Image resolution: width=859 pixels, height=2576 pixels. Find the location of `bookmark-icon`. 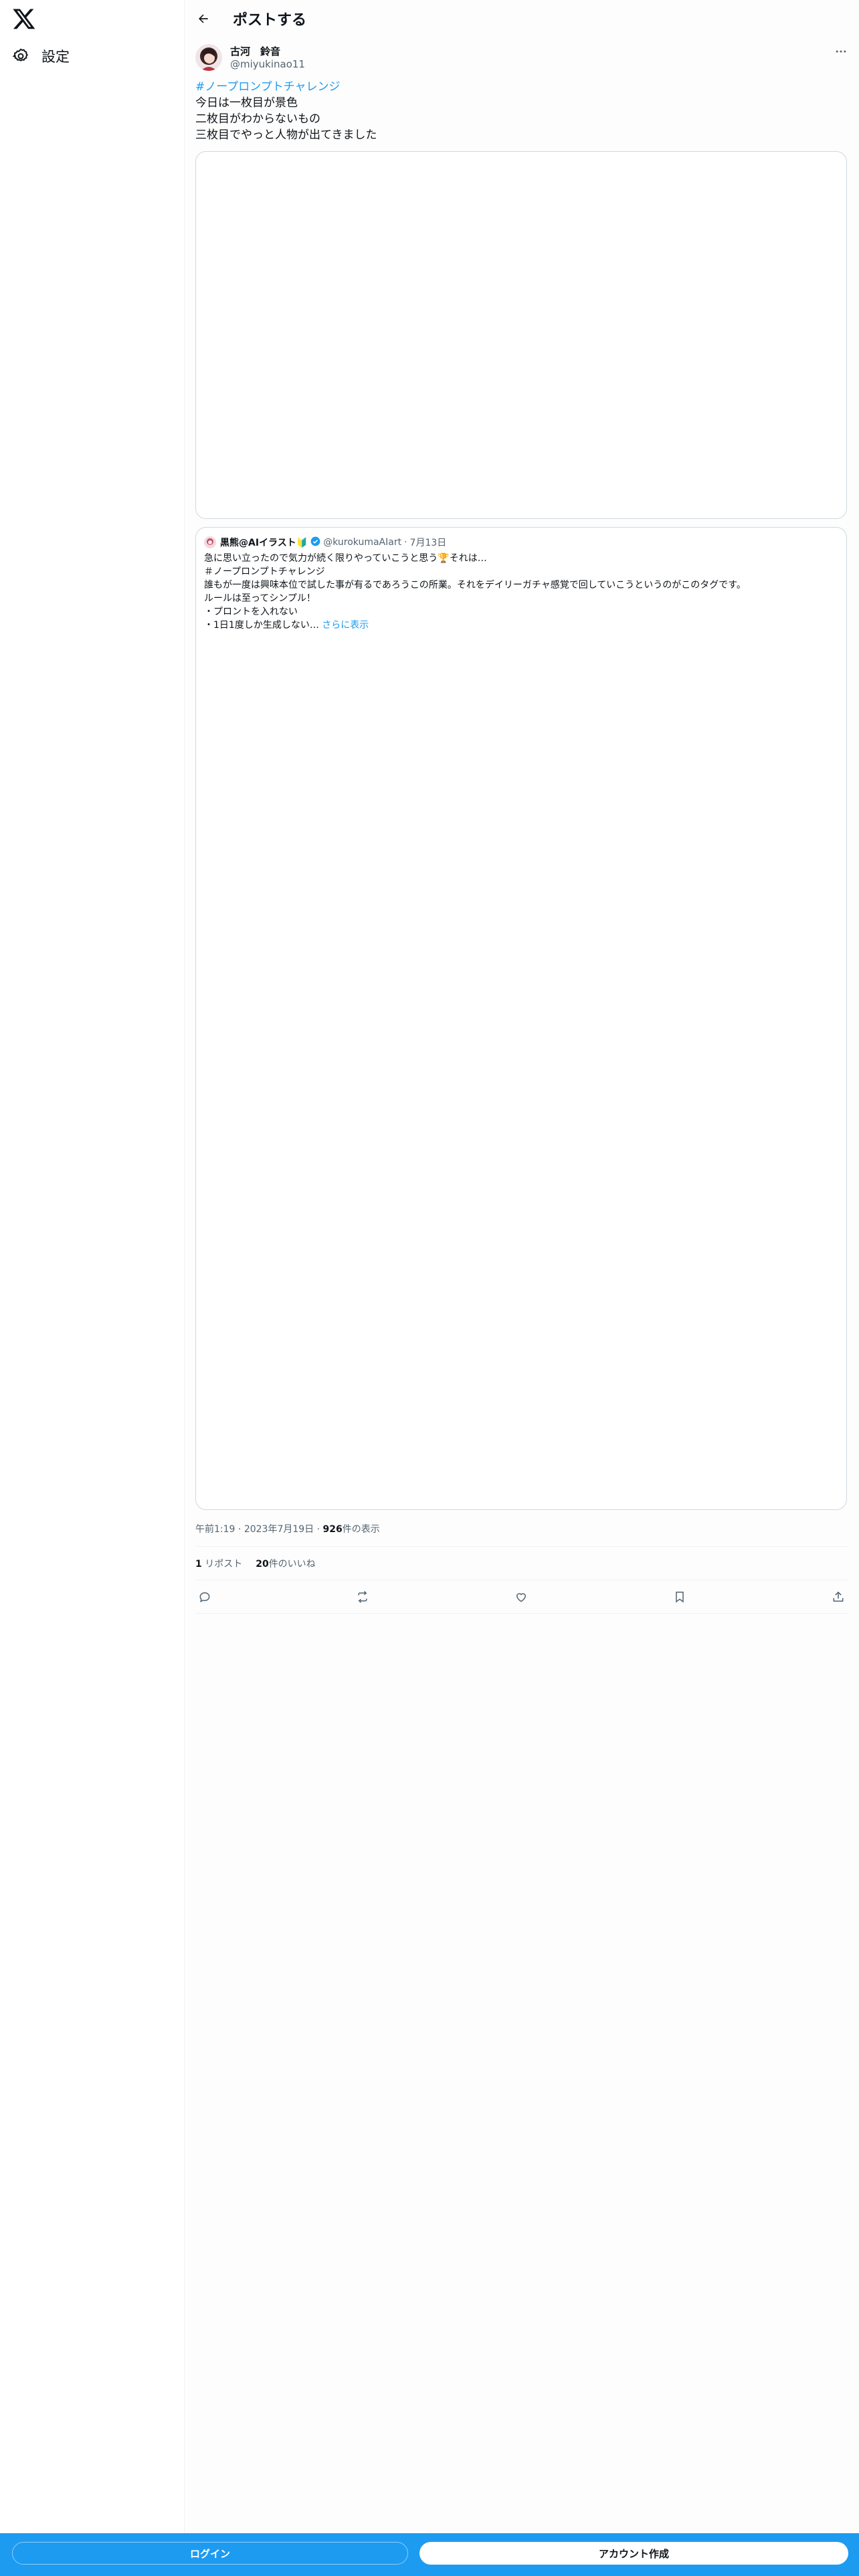

bookmark-icon is located at coordinates (679, 1597).